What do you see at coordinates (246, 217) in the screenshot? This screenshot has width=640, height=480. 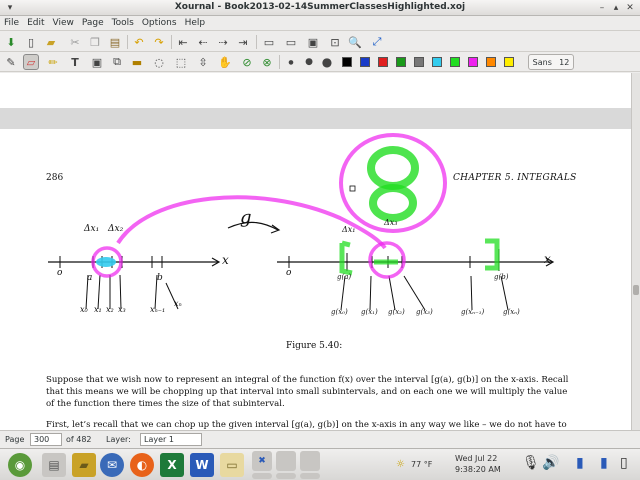 I see `hw-g: g` at bounding box center [246, 217].